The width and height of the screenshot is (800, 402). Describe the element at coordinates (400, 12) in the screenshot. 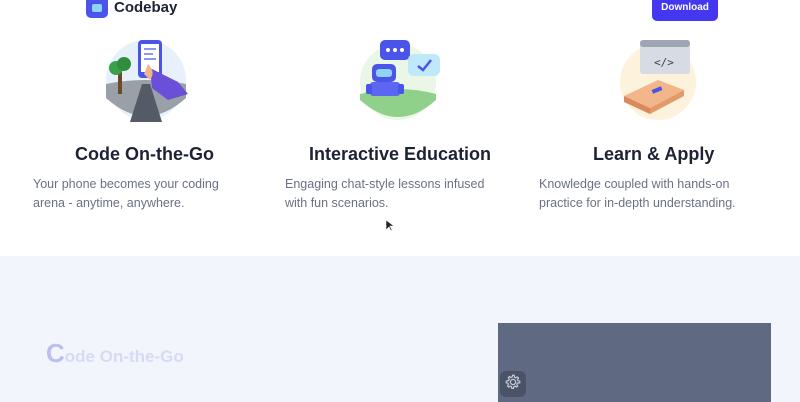

I see `top-bar: Codebay Download` at that location.